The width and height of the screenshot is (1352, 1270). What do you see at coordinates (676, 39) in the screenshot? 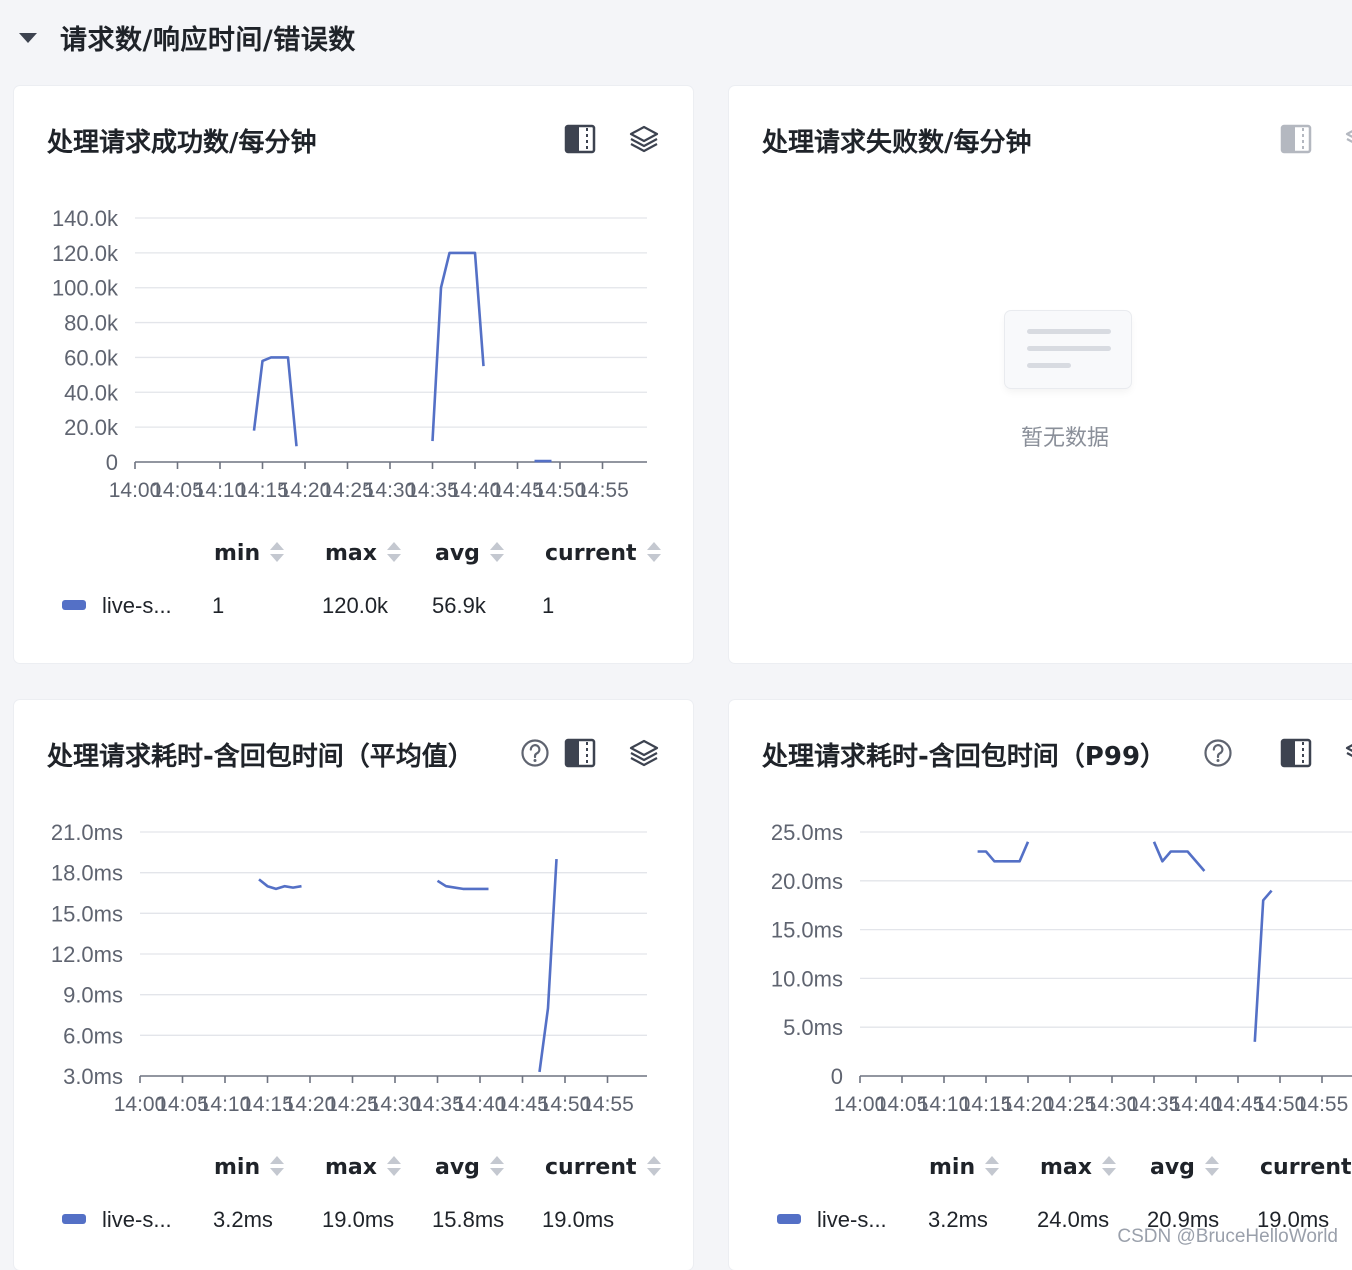
I see `section-header: 请求数/响应时间/错误数` at bounding box center [676, 39].